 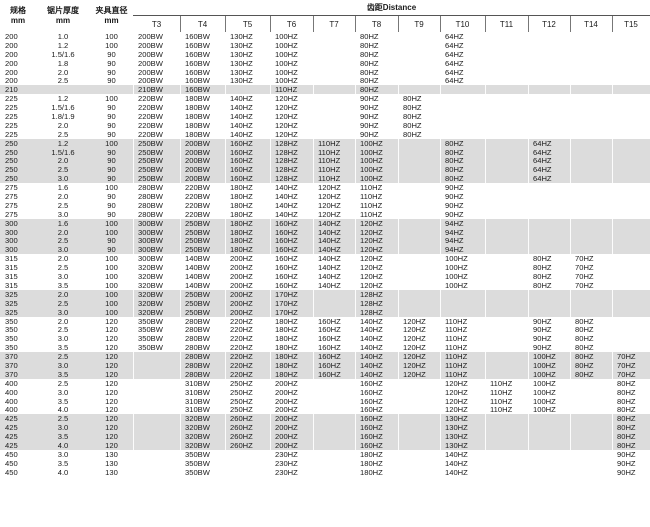 I want to click on cell-t8: 160HZ, so click(x=376, y=418).